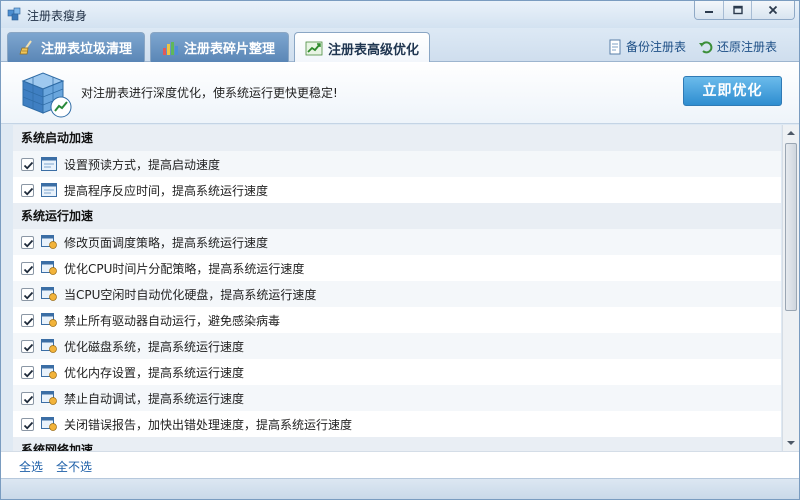 The width and height of the screenshot is (800, 500). What do you see at coordinates (74, 466) in the screenshot?
I see `select-none-link: 全不选` at bounding box center [74, 466].